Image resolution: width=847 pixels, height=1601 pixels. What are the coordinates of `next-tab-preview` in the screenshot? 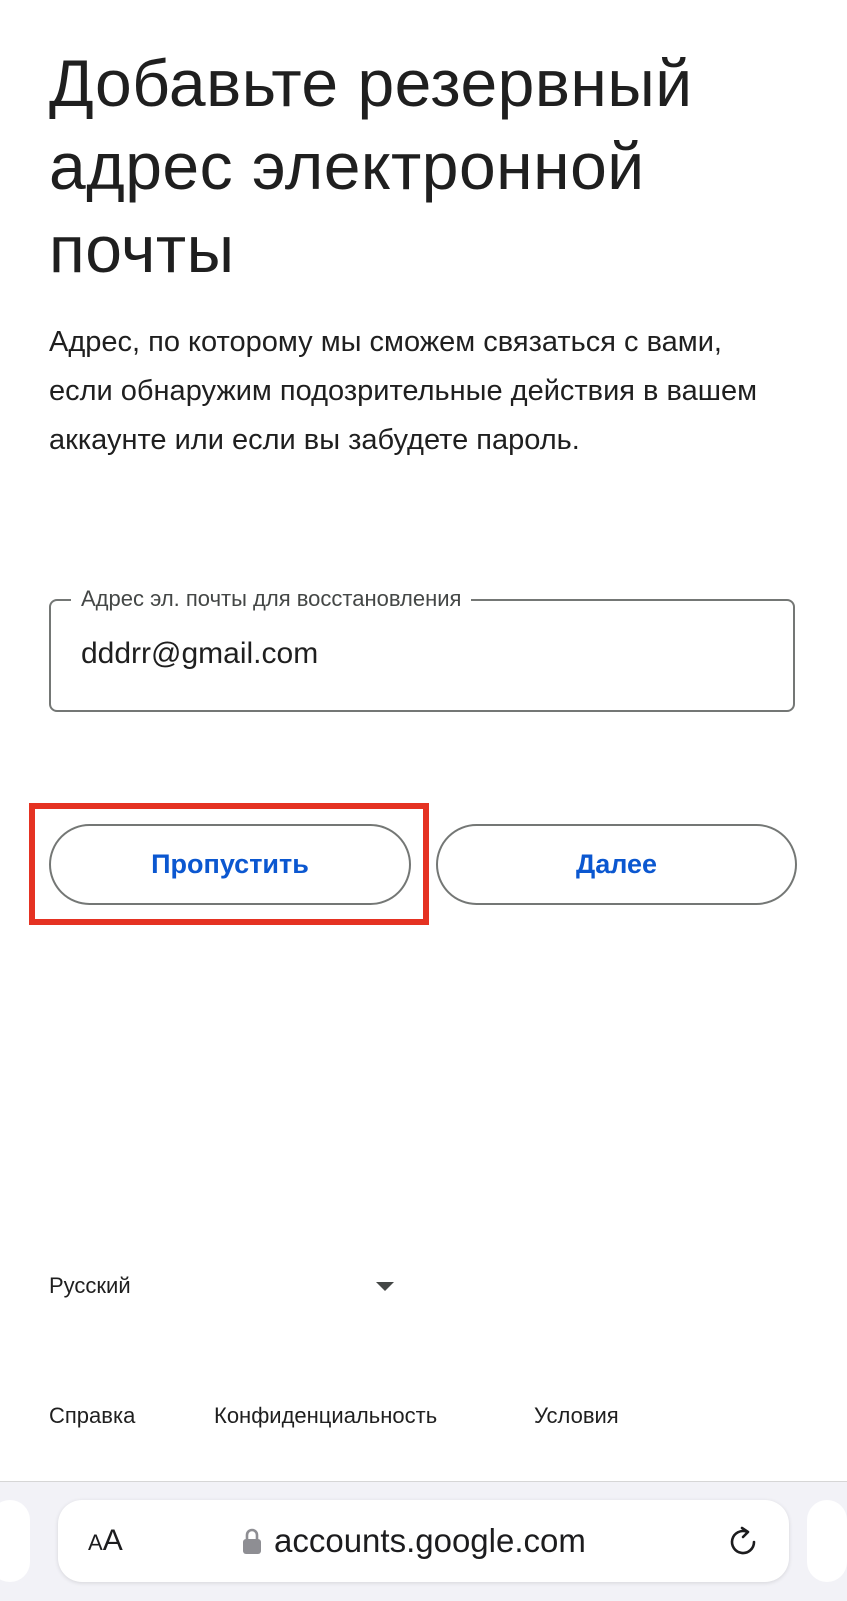 It's located at (827, 1541).